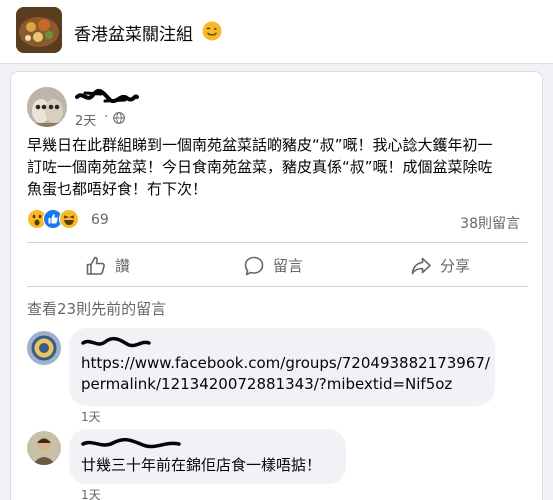 This screenshot has height=500, width=553. I want to click on share-button: 分享, so click(450, 266).